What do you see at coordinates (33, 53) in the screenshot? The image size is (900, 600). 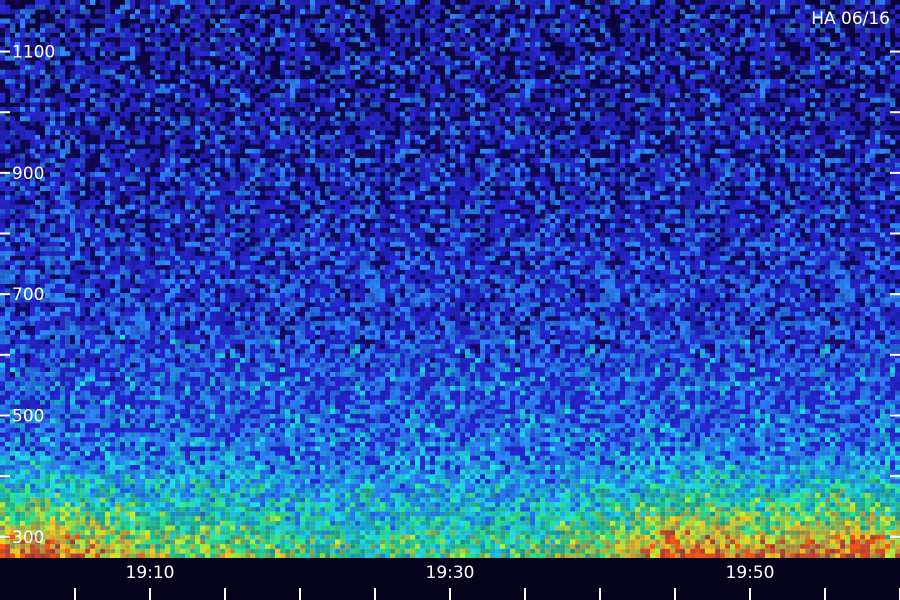 I see `y-tick-label-1100: 1100` at bounding box center [33, 53].